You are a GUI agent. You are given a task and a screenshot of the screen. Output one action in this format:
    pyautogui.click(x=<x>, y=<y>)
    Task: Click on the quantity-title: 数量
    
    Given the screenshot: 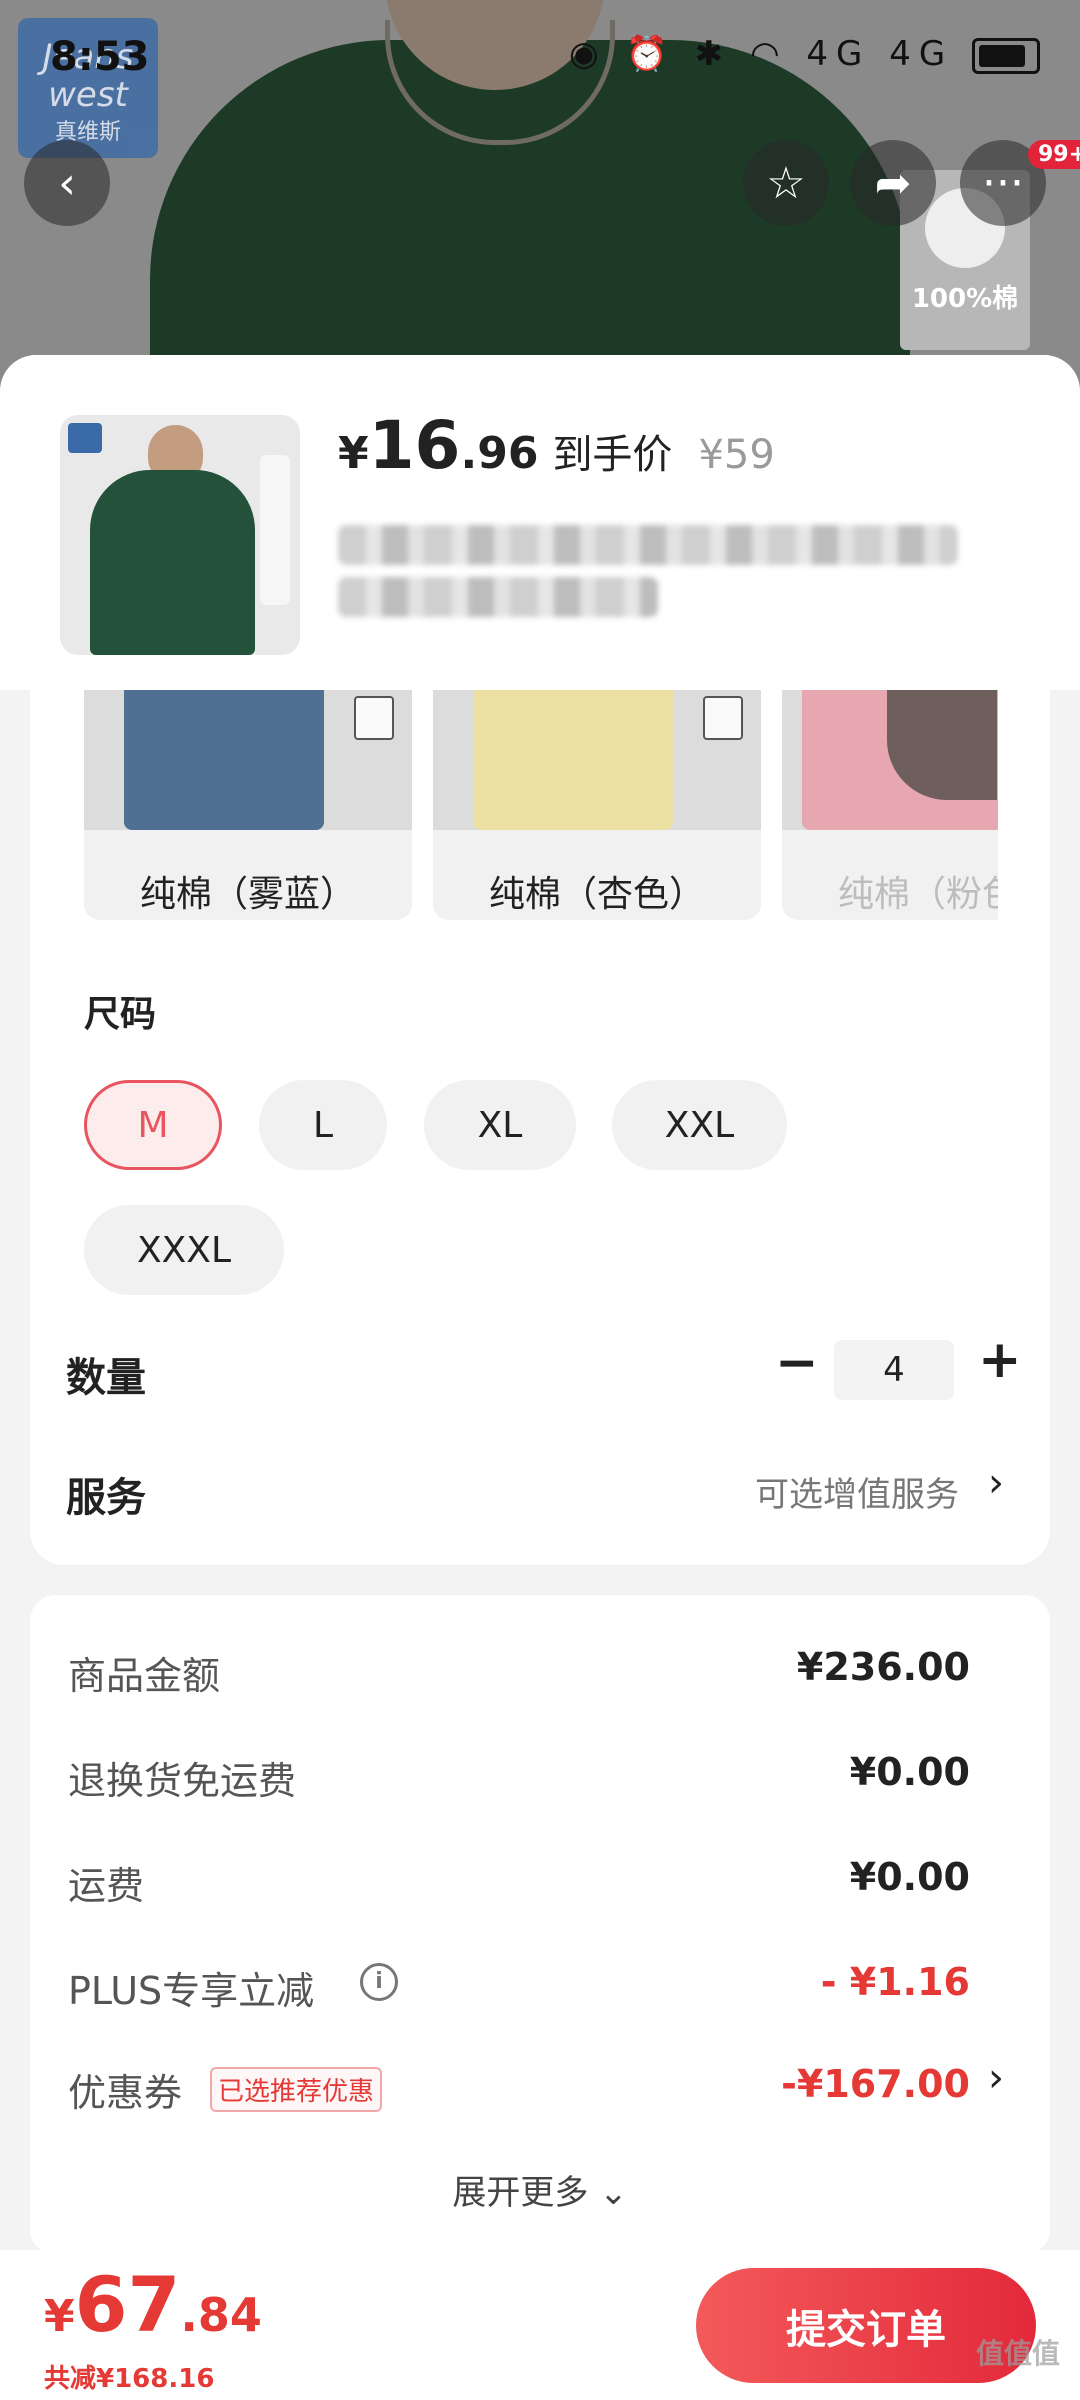 What is the action you would take?
    pyautogui.click(x=106, y=1378)
    